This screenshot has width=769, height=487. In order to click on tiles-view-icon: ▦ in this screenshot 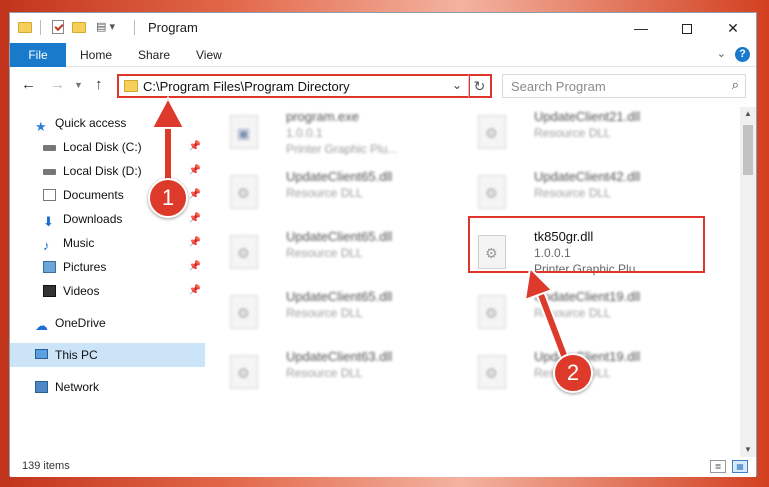, I will do `click(740, 466)`.